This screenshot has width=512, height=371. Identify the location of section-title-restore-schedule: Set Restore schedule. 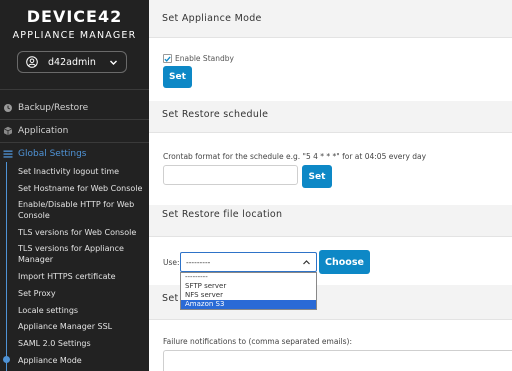
(215, 114).